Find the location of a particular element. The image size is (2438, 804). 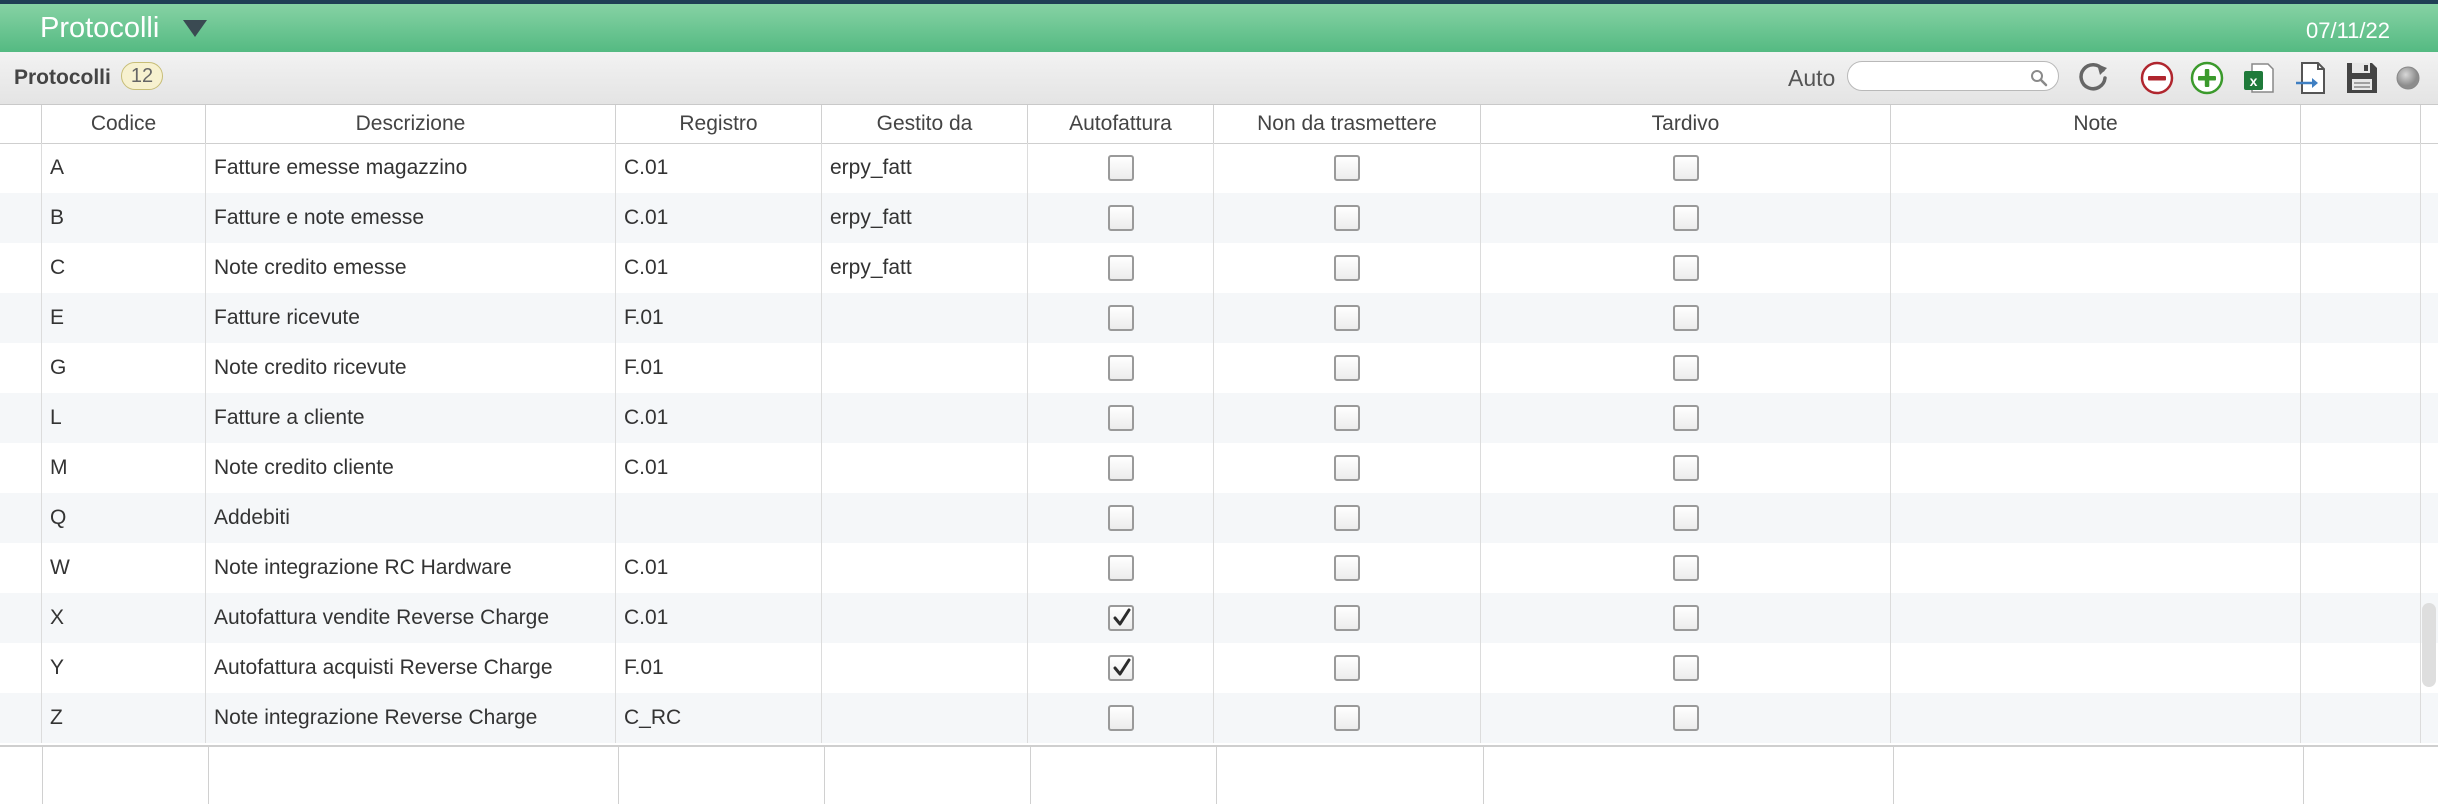

table-row: Y Autofattura acquisti Reverse Charge F.01 is located at coordinates (1219, 668).